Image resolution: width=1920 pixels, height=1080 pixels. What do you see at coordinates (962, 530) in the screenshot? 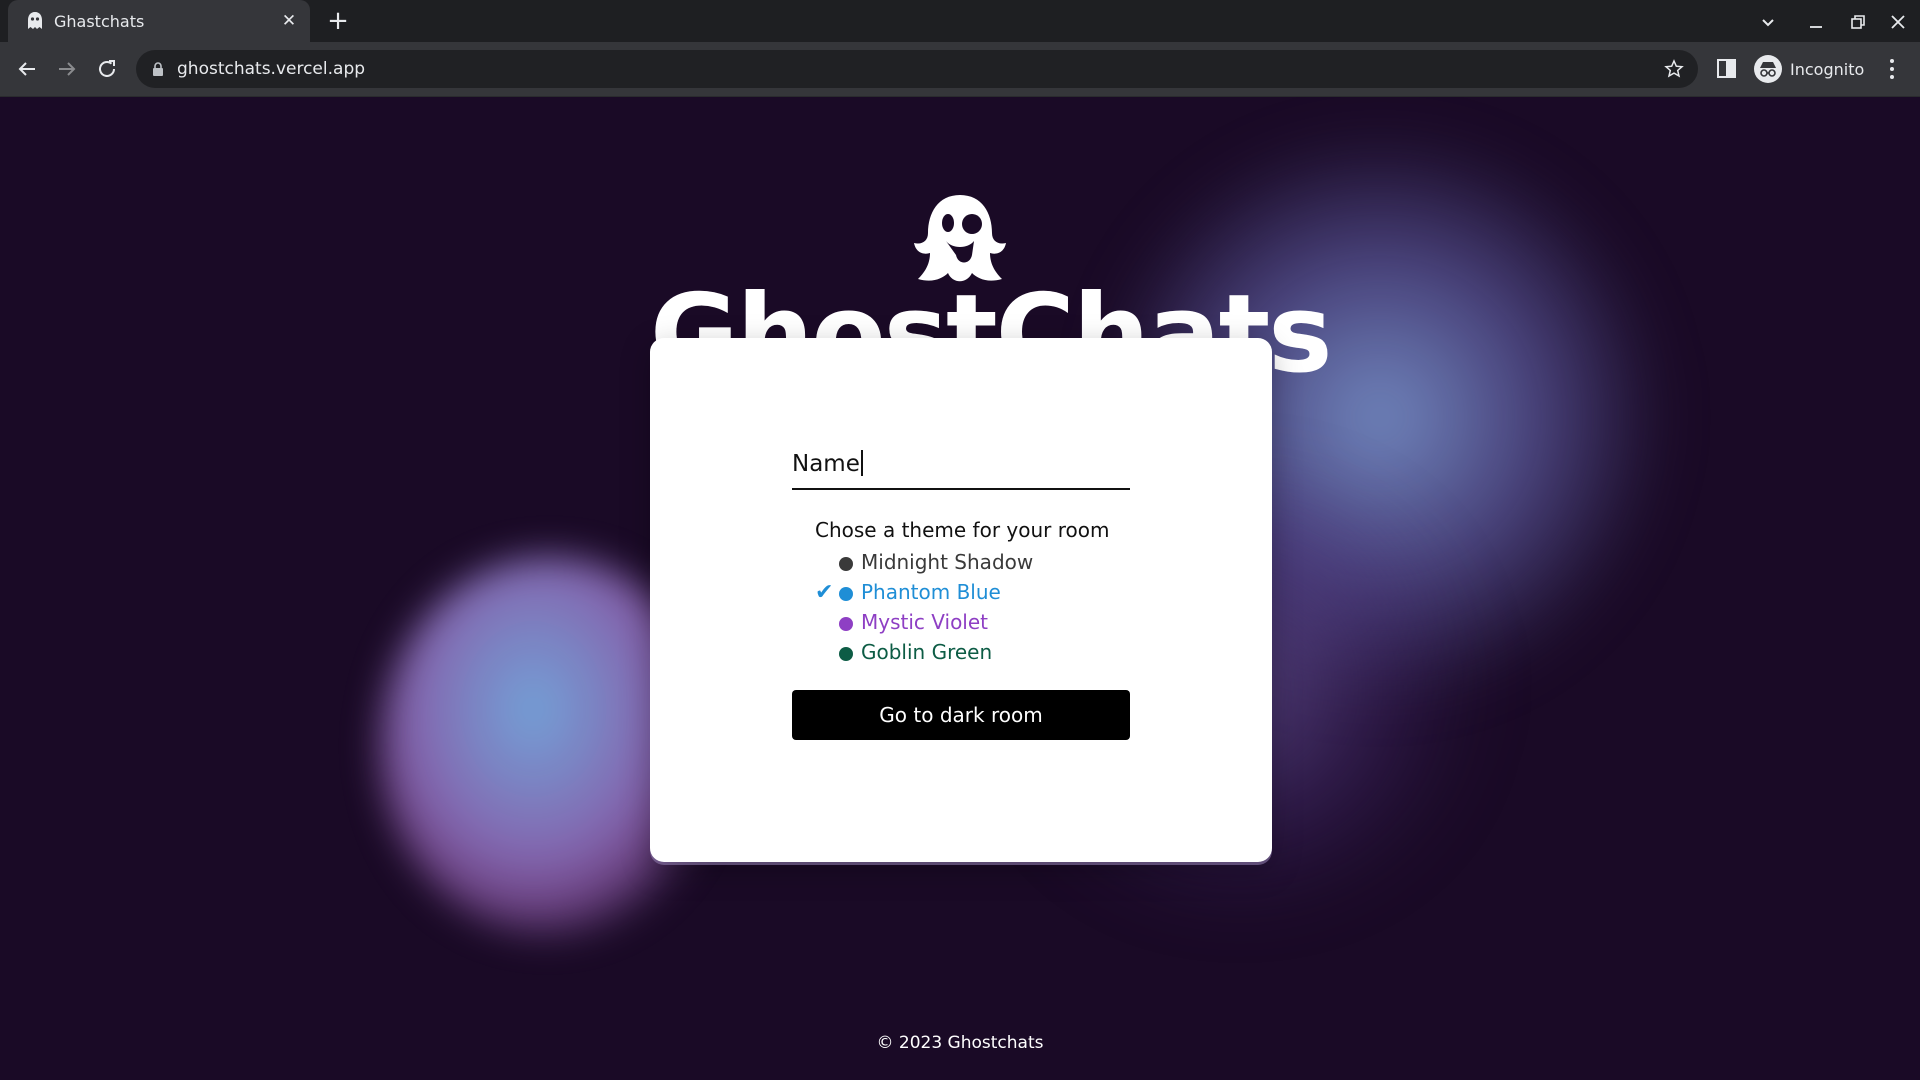
I see `theme-heading: Chose a theme for your room` at bounding box center [962, 530].